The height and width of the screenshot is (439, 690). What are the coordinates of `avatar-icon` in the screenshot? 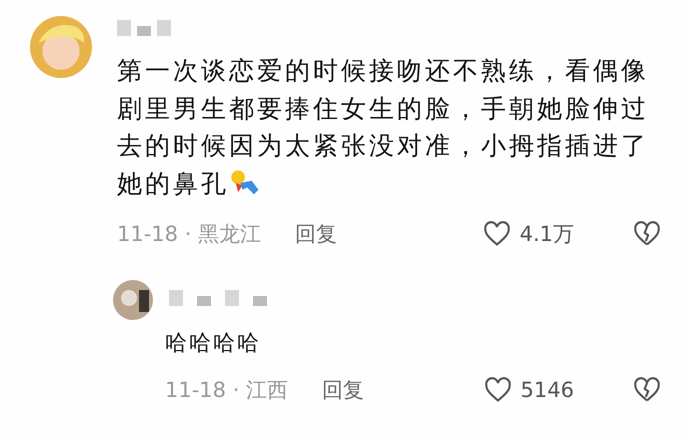 It's located at (133, 300).